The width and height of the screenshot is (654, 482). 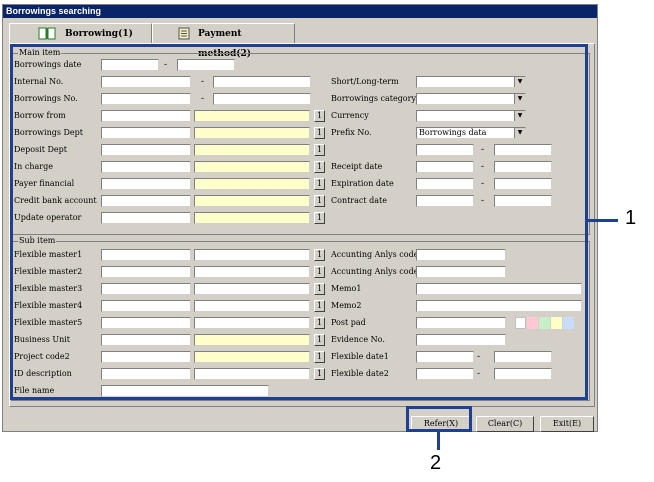 I want to click on callout-number-1: 1, so click(x=631, y=218).